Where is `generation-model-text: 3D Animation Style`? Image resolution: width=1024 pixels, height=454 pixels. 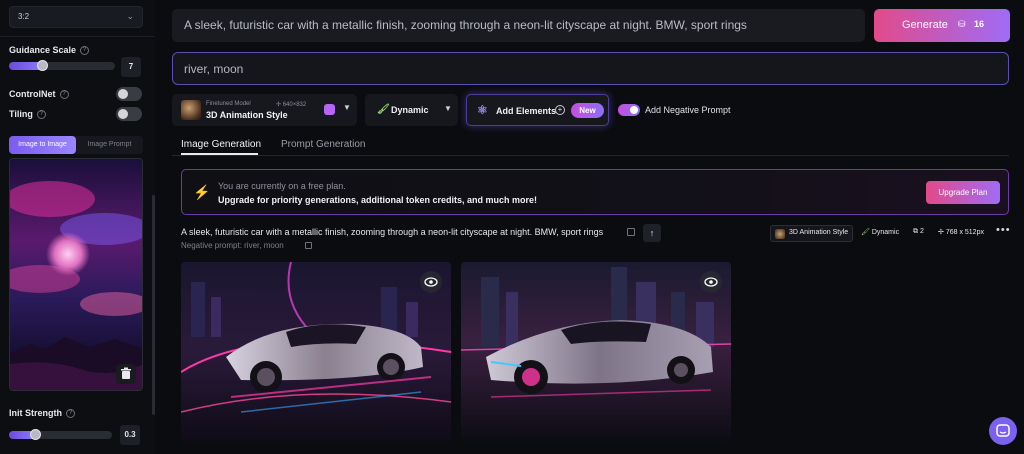 generation-model-text: 3D Animation Style is located at coordinates (819, 232).